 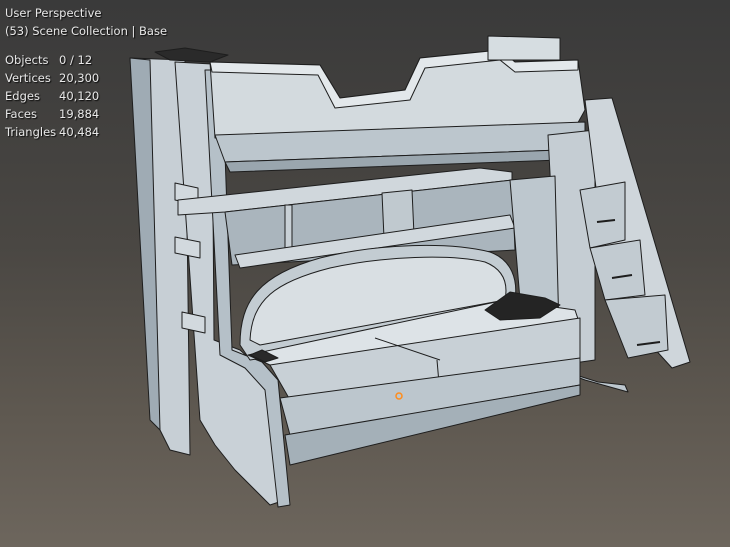 I want to click on collection-info: (53) Scene Collection | Base, so click(x=86, y=31).